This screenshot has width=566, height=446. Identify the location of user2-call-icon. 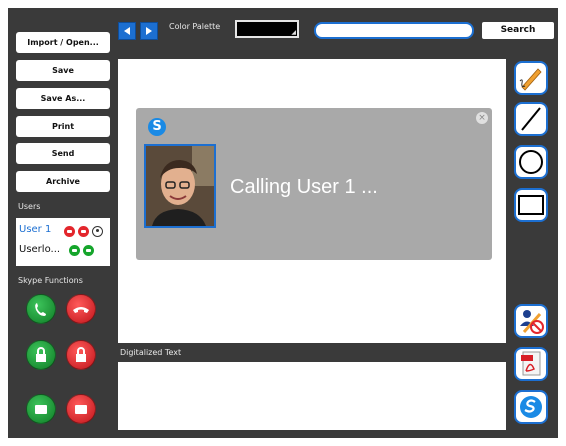
(74, 250).